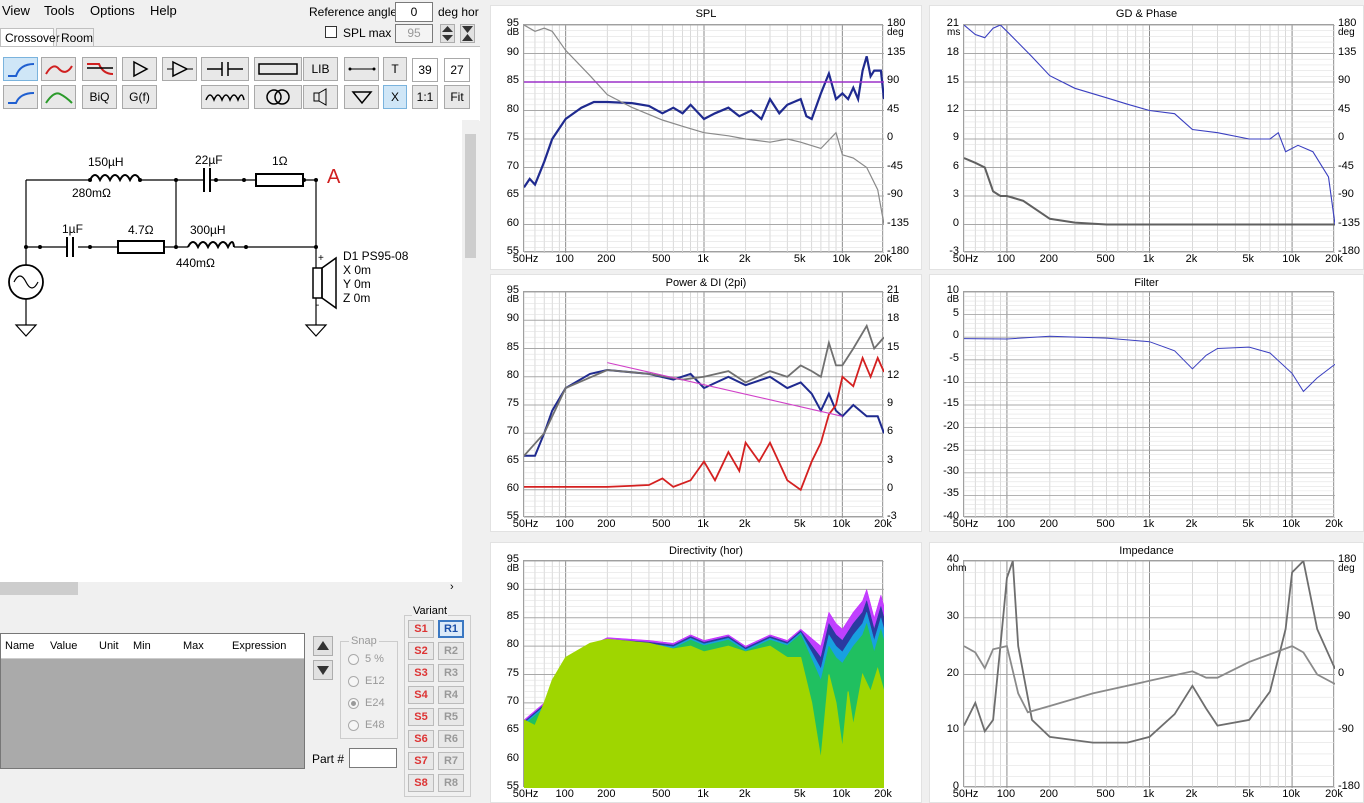  I want to click on right-unit: deg, so click(1346, 32).